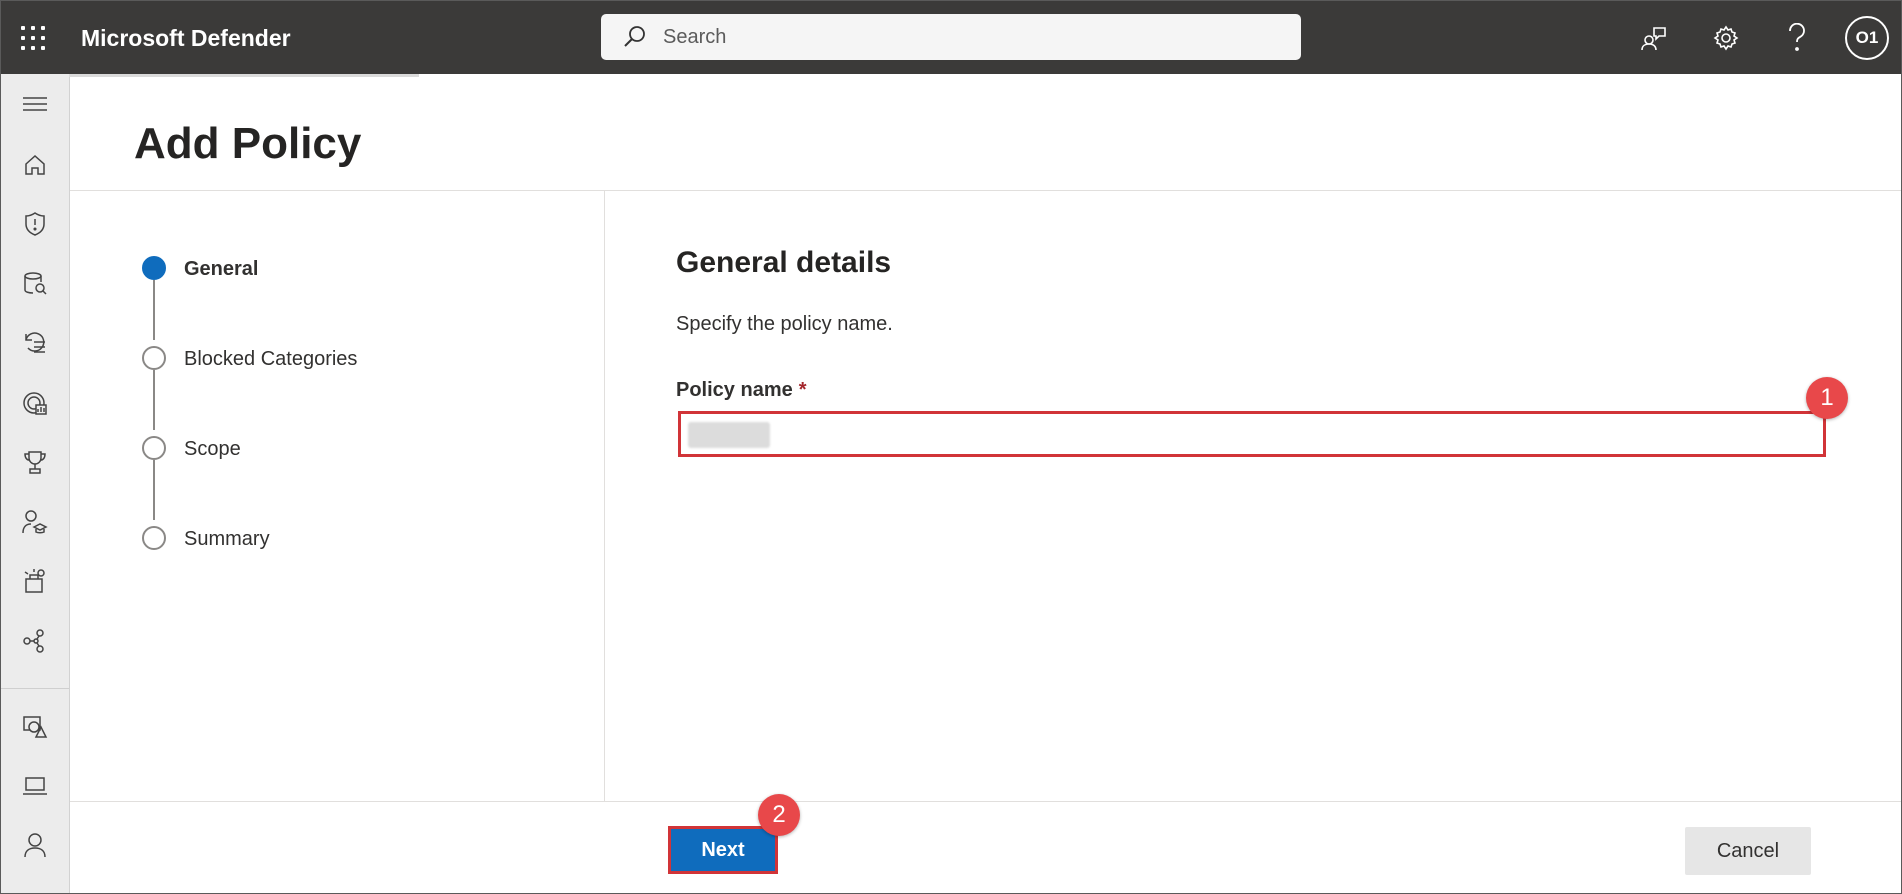  Describe the element at coordinates (221, 269) in the screenshot. I see `step-general: General` at that location.